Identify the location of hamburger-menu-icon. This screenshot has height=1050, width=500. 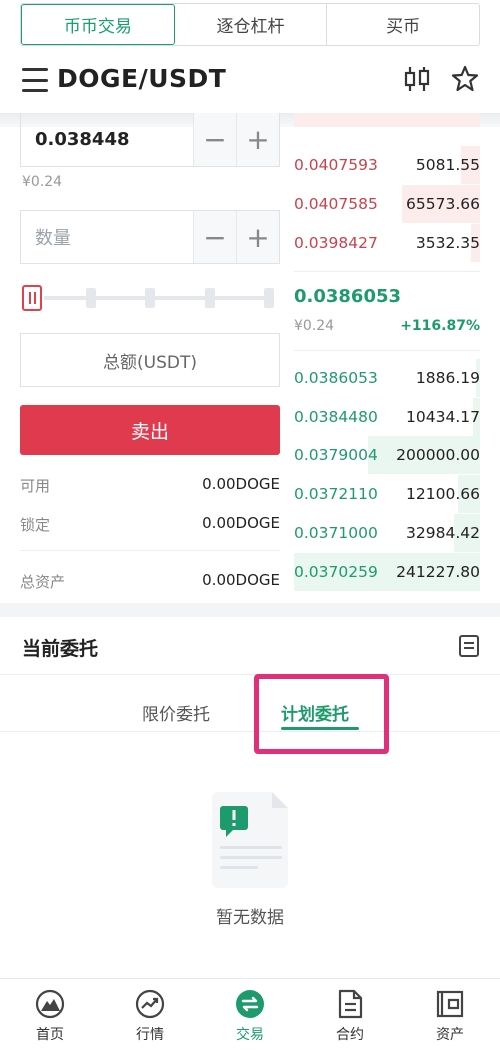
(35, 80).